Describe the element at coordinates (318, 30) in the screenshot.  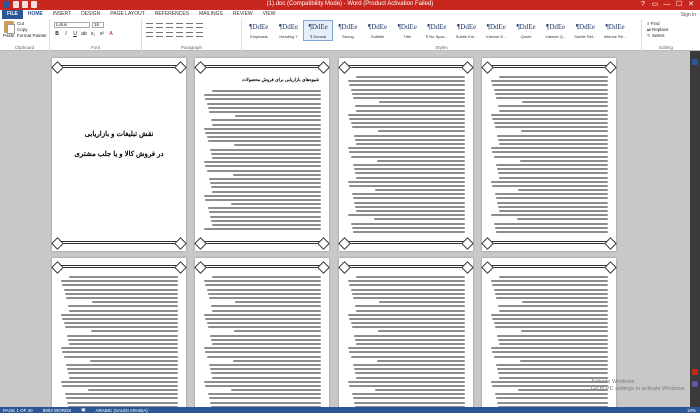
I see `style-normal: ¶DdEe ¶ Normal` at that location.